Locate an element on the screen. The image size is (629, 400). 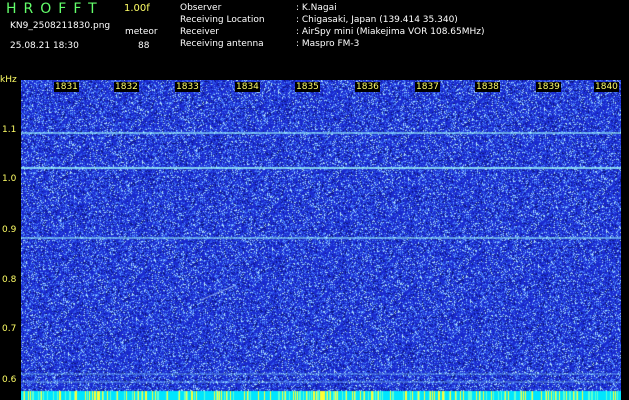
location-label: Receiving Location is located at coordinates (222, 20).